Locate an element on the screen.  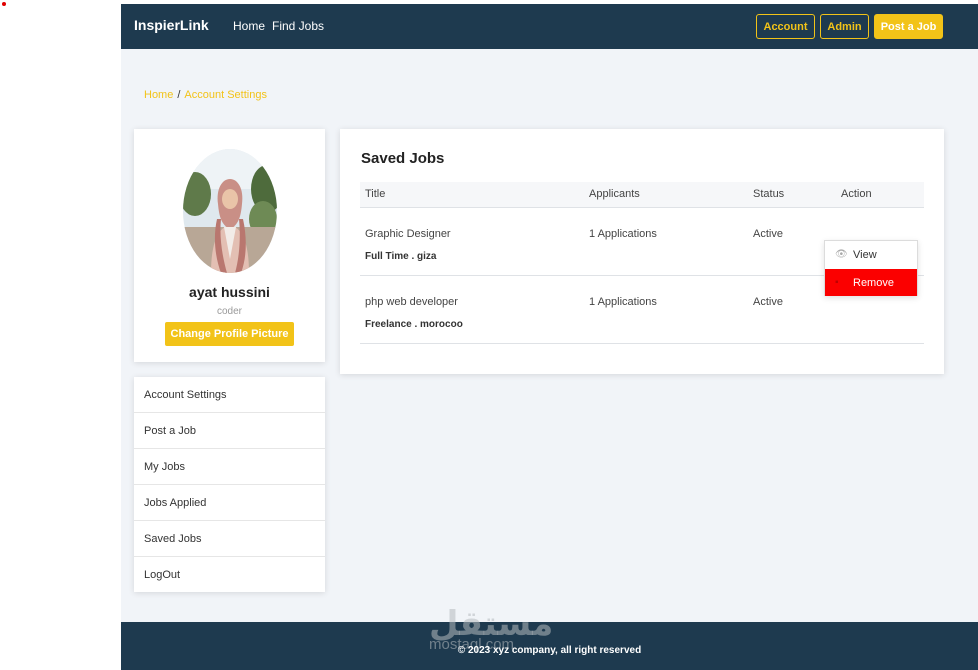
column-title: Title is located at coordinates (375, 194).